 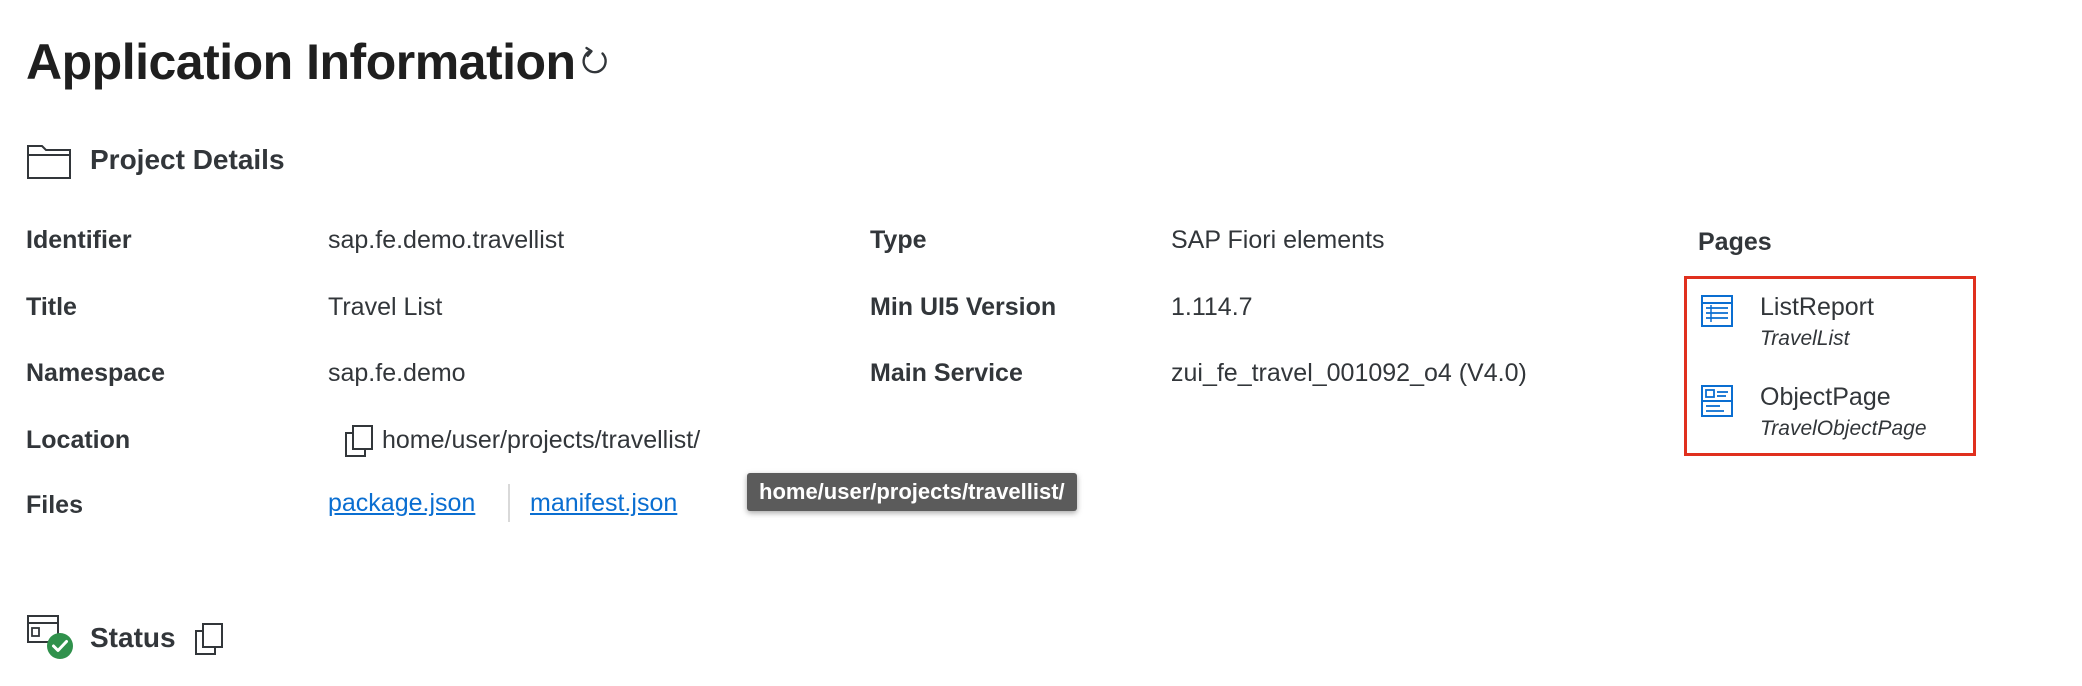 What do you see at coordinates (78, 440) in the screenshot?
I see `location-label: Location` at bounding box center [78, 440].